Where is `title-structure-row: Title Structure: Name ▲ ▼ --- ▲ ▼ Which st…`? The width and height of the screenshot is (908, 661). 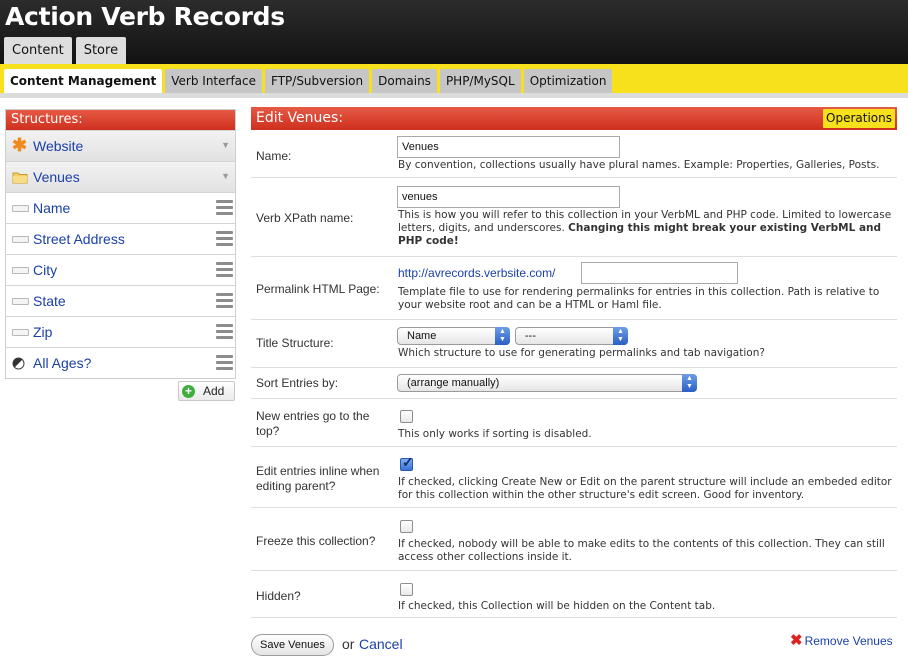 title-structure-row: Title Structure: Name ▲ ▼ --- ▲ ▼ Which st… is located at coordinates (574, 344).